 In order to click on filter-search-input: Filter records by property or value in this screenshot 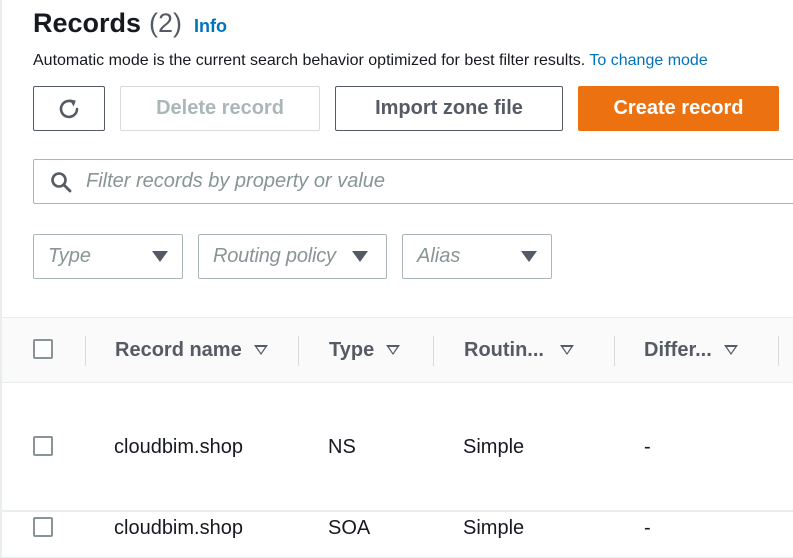, I will do `click(413, 181)`.